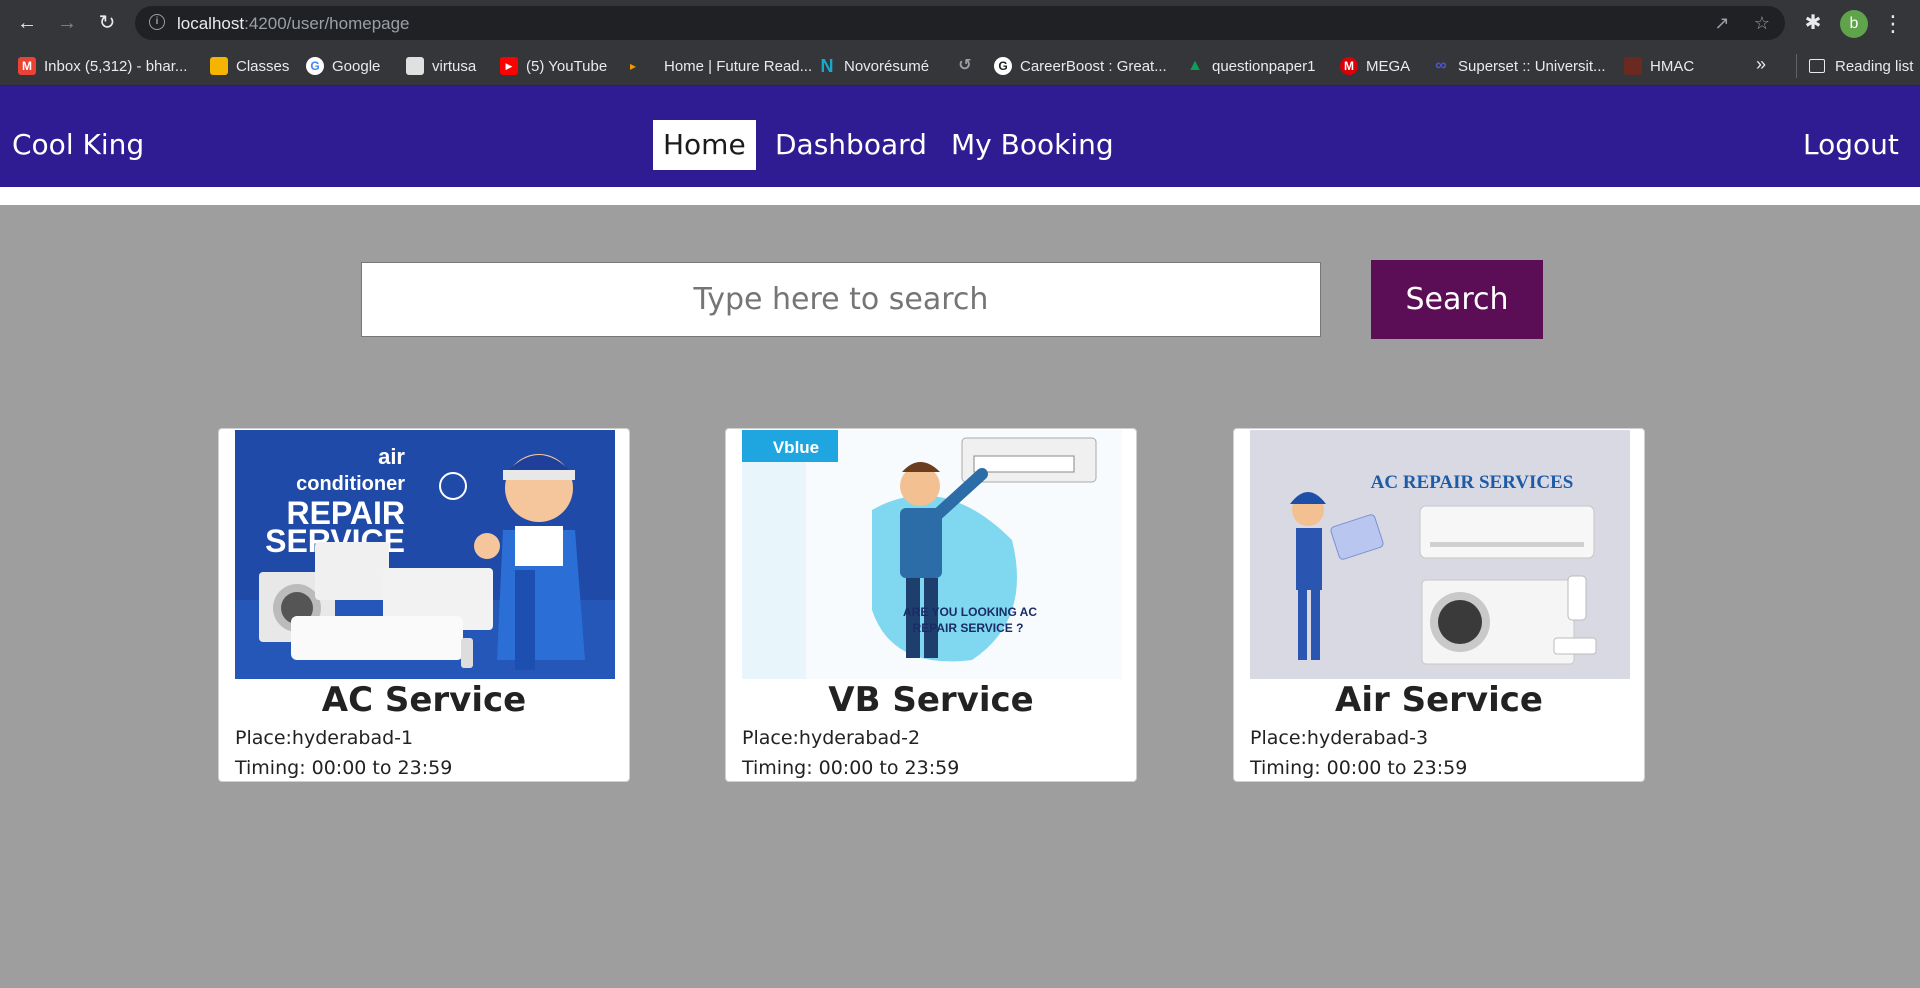  I want to click on nav-my-booking: My Booking, so click(1032, 145).